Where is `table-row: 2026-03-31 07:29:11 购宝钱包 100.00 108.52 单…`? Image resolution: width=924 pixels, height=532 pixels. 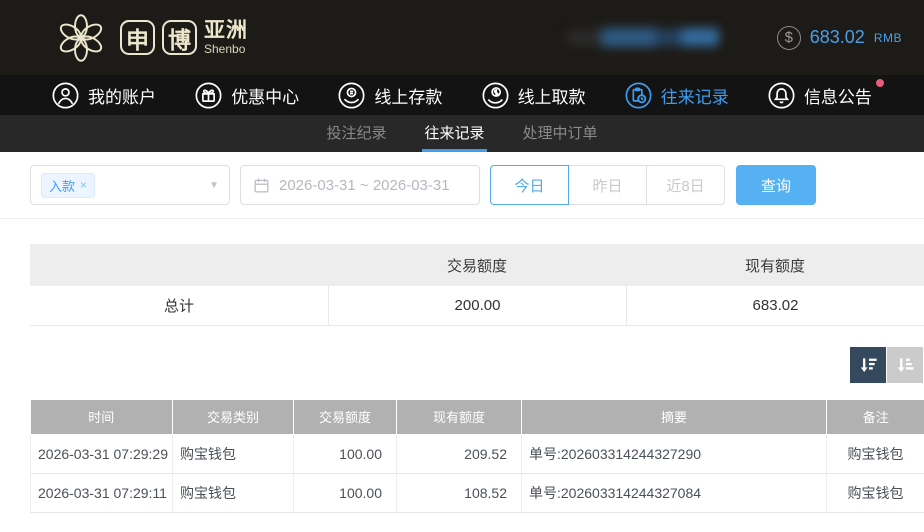
table-row: 2026-03-31 07:29:11 购宝钱包 100.00 108.52 单… is located at coordinates (477, 493).